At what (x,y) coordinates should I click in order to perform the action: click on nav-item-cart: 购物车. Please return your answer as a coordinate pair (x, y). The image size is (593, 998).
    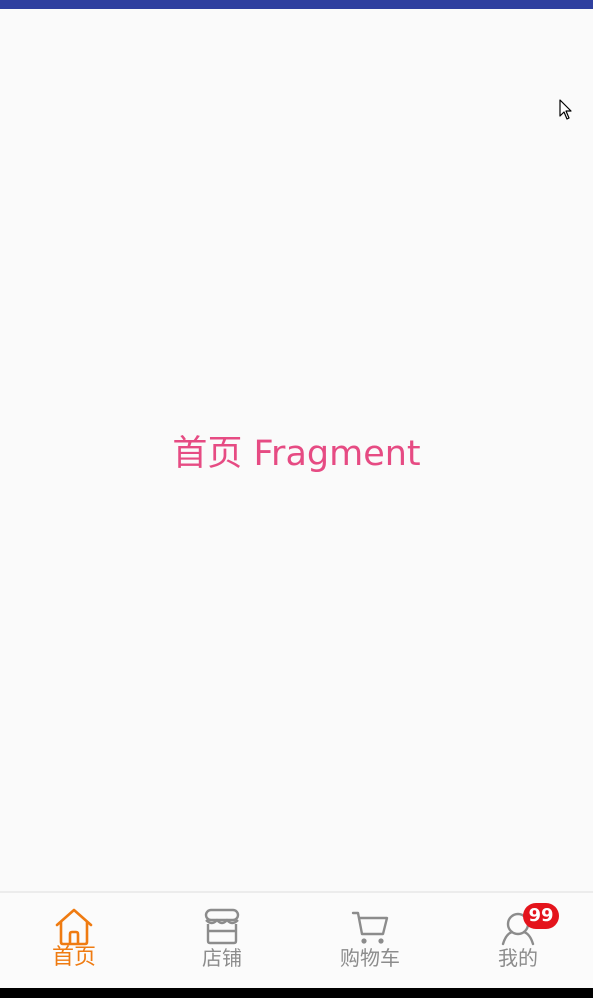
    Looking at the image, I should click on (370, 940).